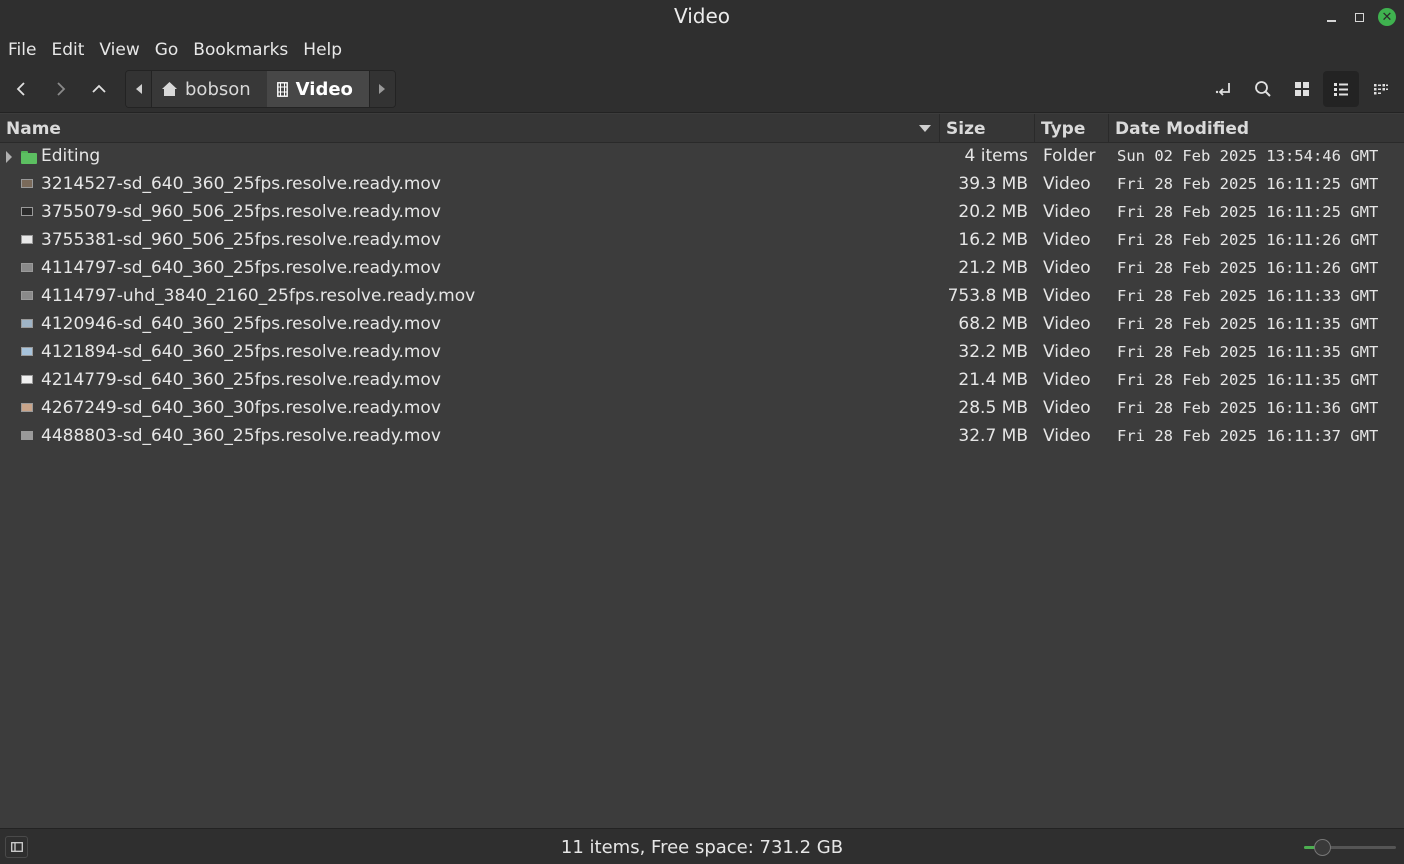  I want to click on menu-file: File, so click(22, 50).